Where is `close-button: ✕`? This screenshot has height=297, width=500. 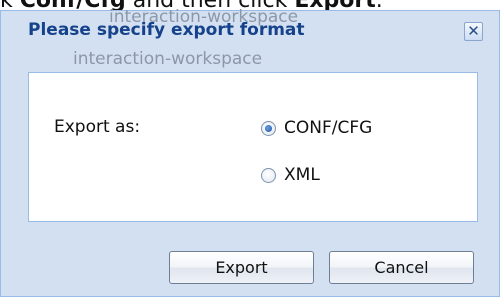
close-button: ✕ is located at coordinates (473, 31).